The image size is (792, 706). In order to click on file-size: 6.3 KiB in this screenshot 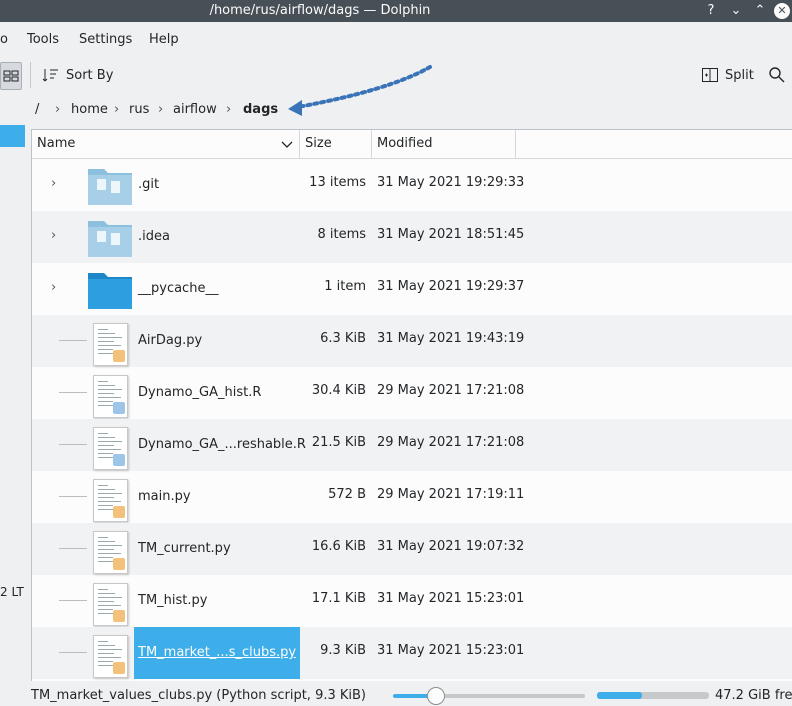, I will do `click(343, 338)`.